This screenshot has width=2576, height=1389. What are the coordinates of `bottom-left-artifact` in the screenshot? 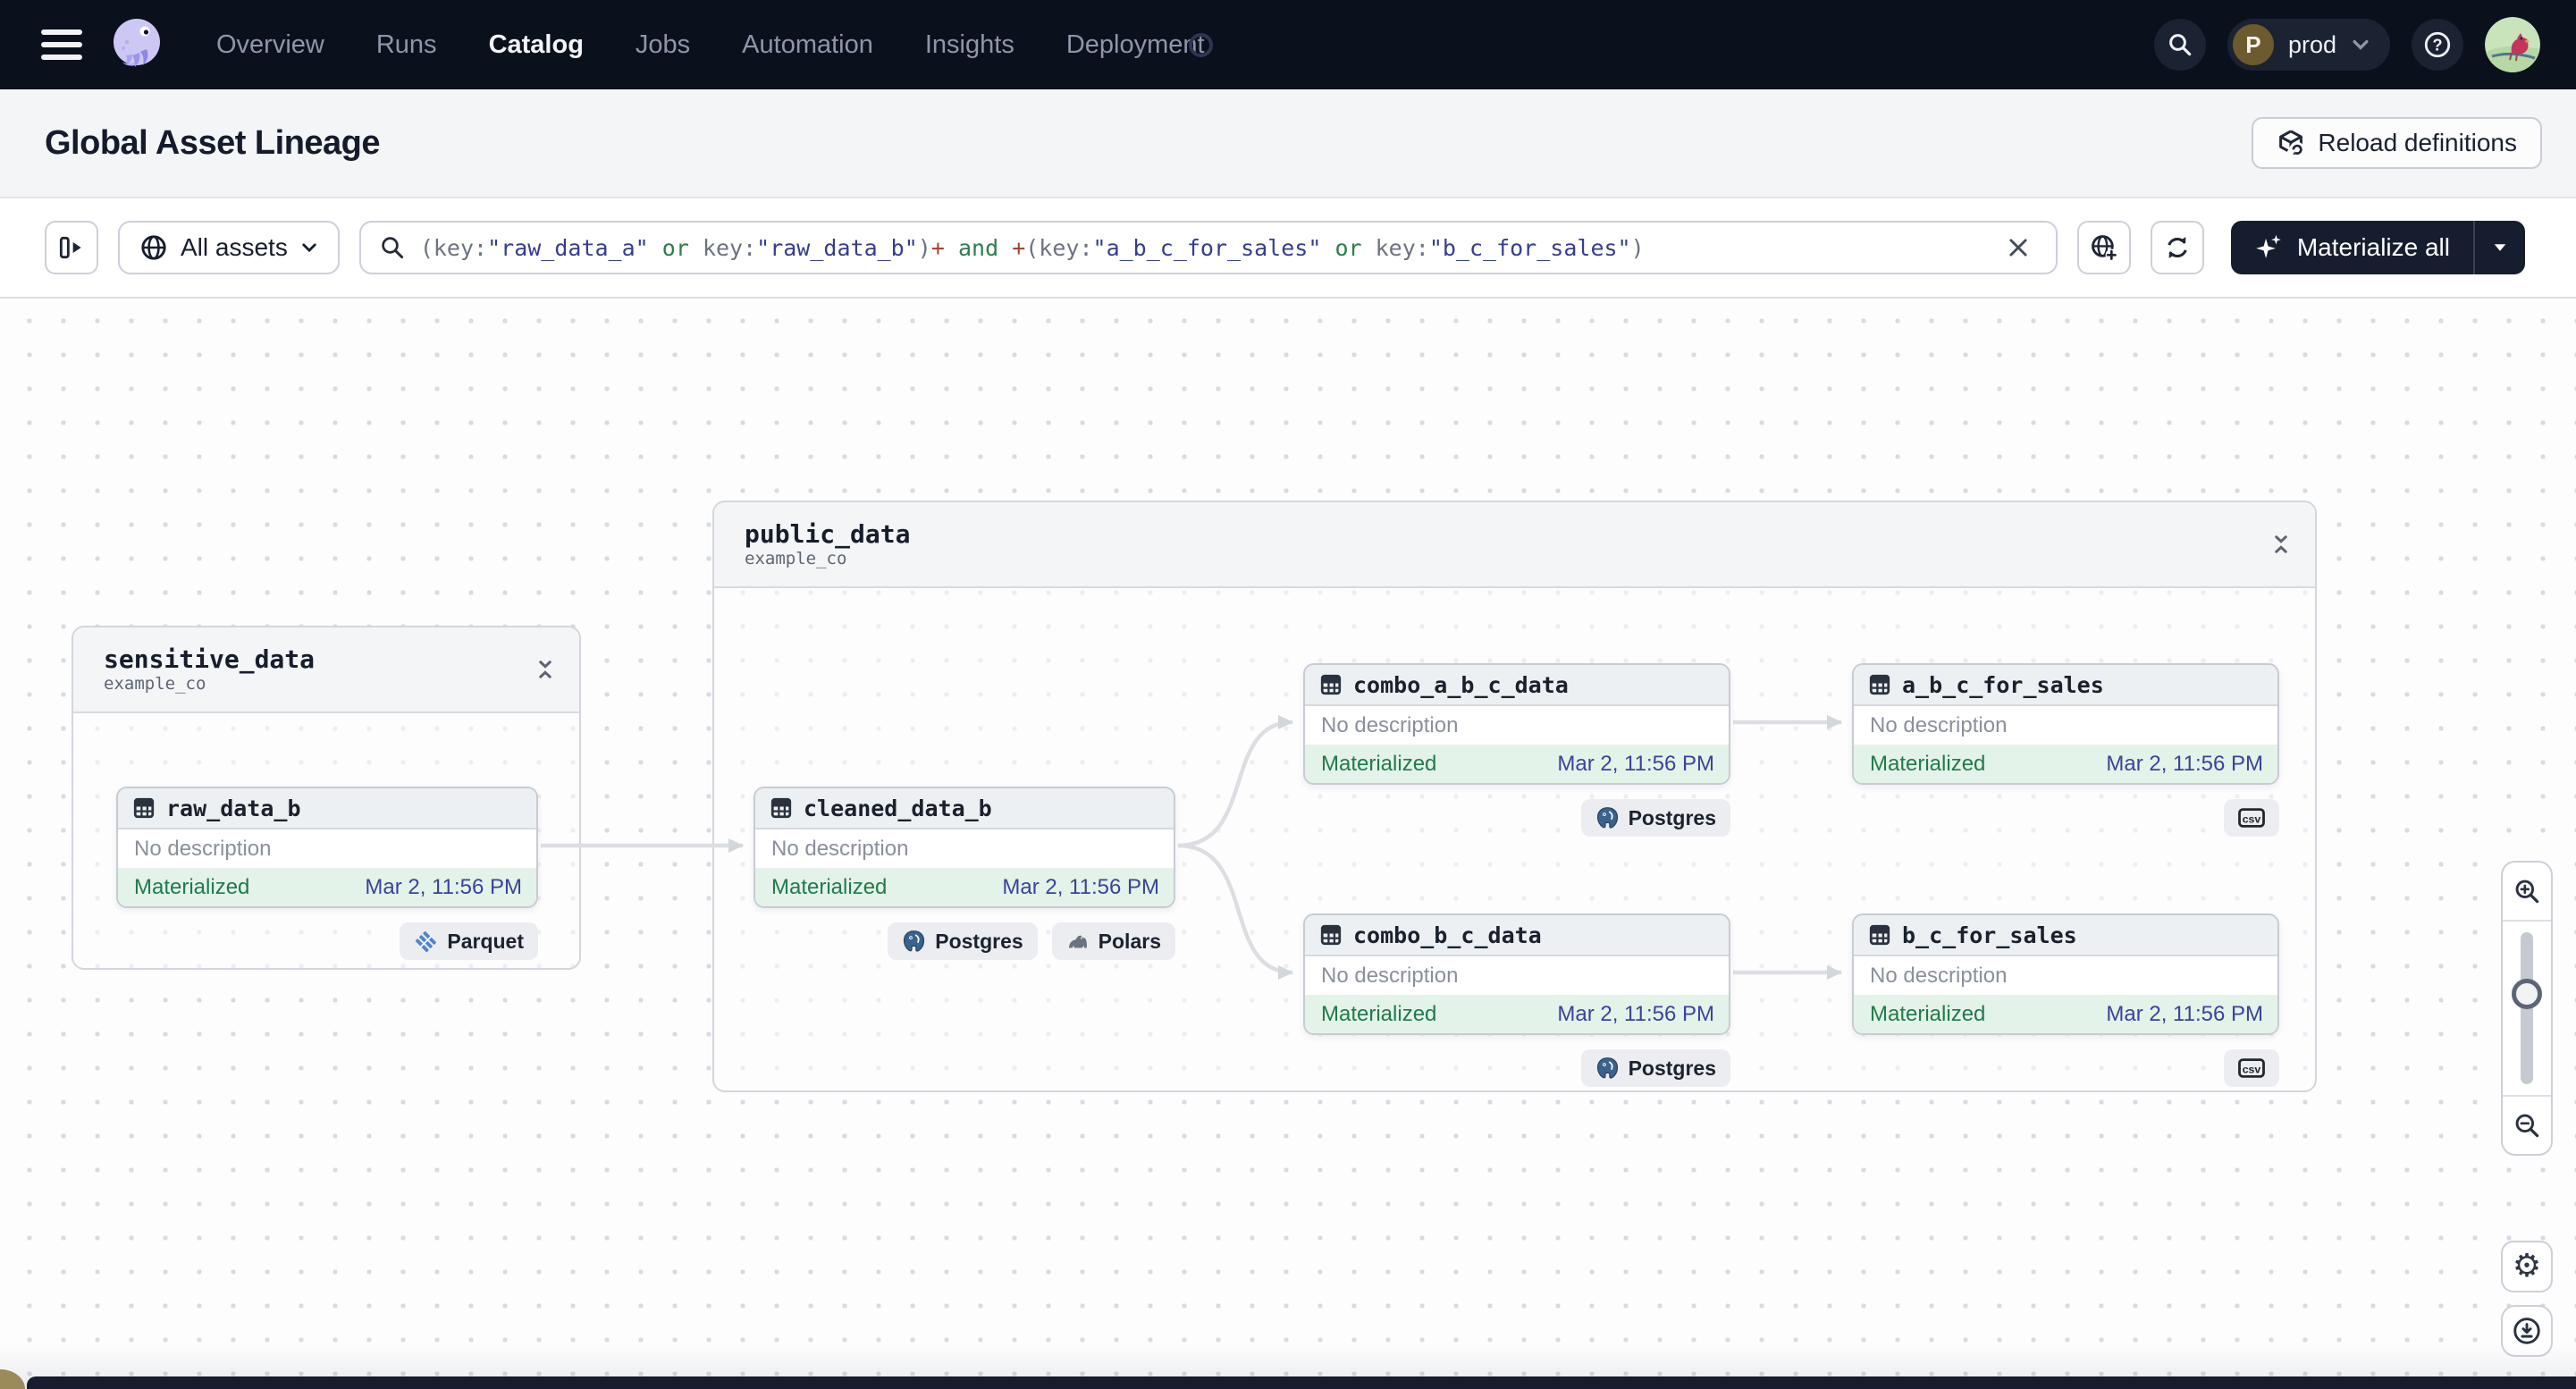 It's located at (13, 1379).